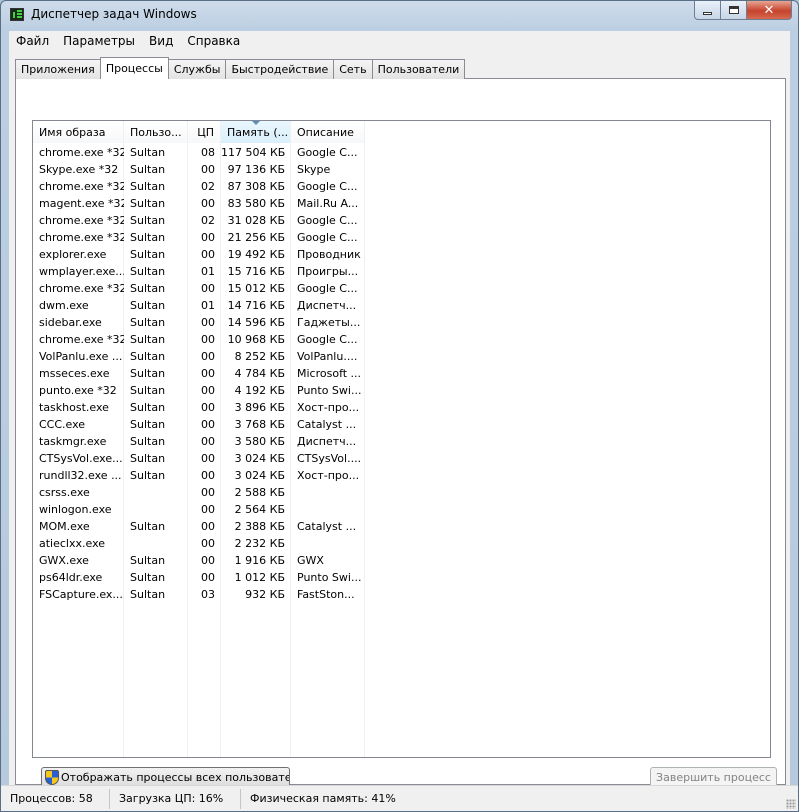 The image size is (799, 812). Describe the element at coordinates (256, 237) in the screenshot. I see `process-memory: 21 256 КБ` at that location.